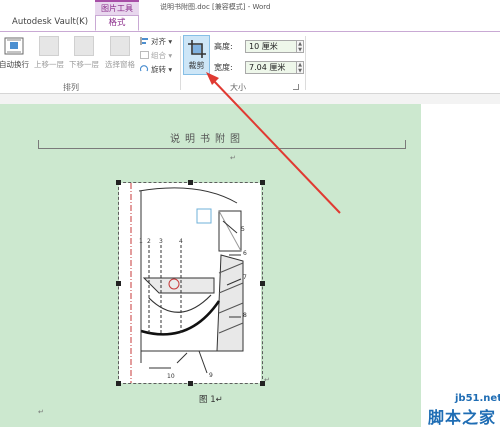 This screenshot has width=500, height=427. Describe the element at coordinates (462, 417) in the screenshot. I see `watermark-site-name: 脚本之家` at that location.